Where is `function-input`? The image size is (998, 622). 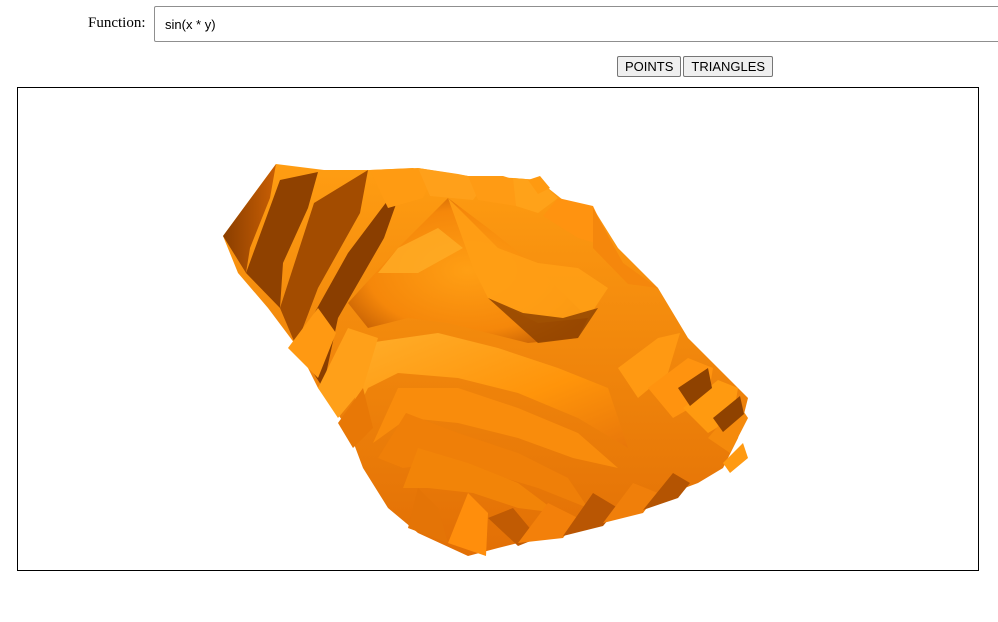 function-input is located at coordinates (576, 24).